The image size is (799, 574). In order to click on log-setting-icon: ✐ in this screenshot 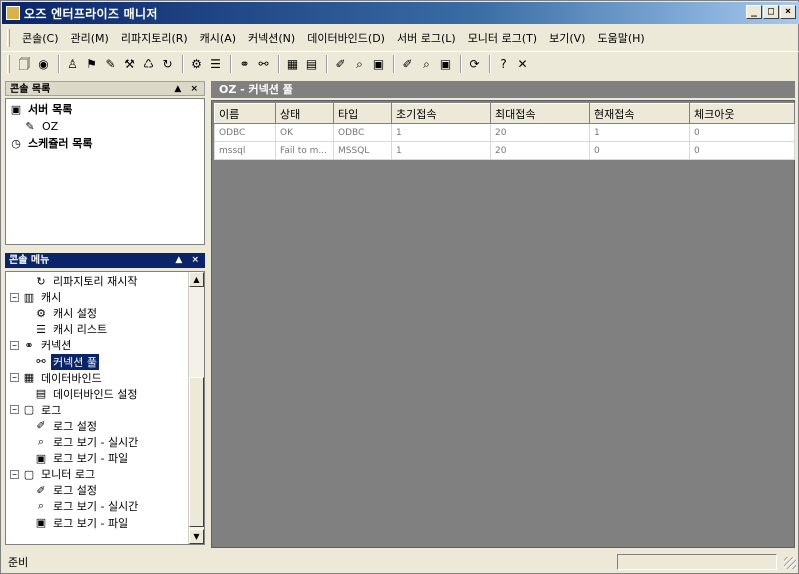, I will do `click(340, 64)`.